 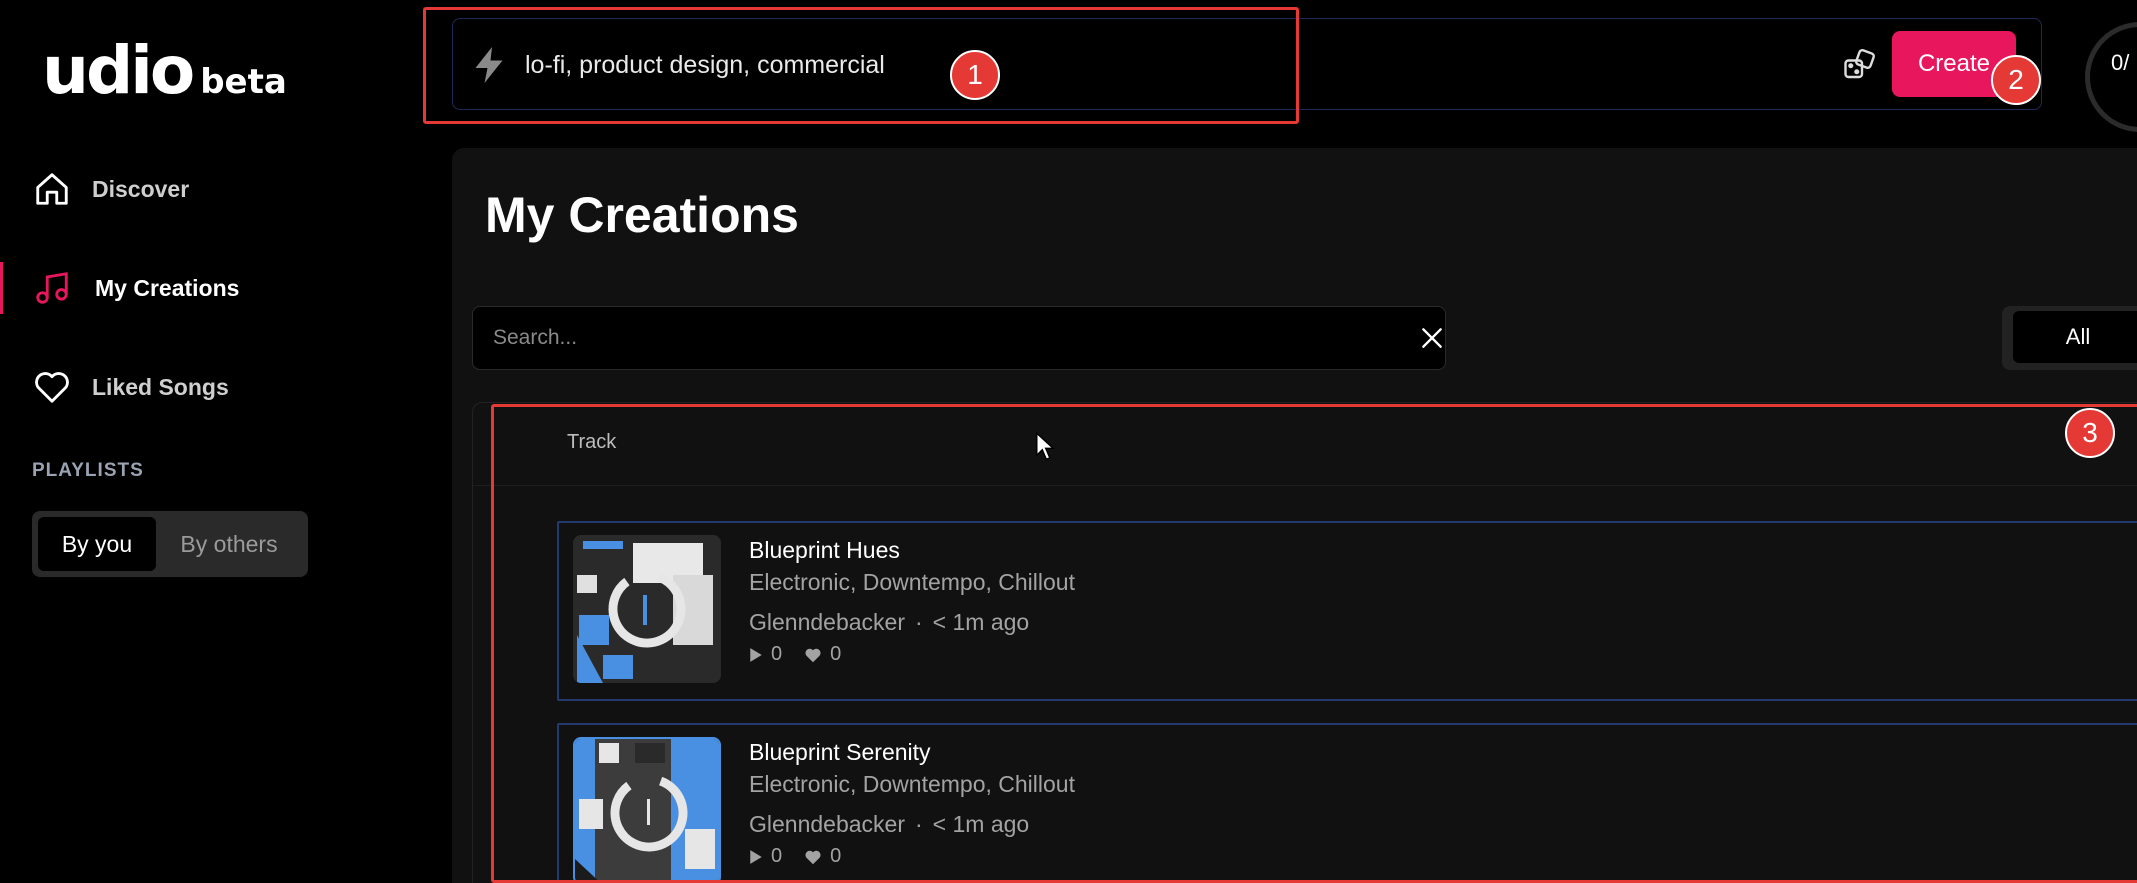 What do you see at coordinates (52, 189) in the screenshot?
I see `home-icon` at bounding box center [52, 189].